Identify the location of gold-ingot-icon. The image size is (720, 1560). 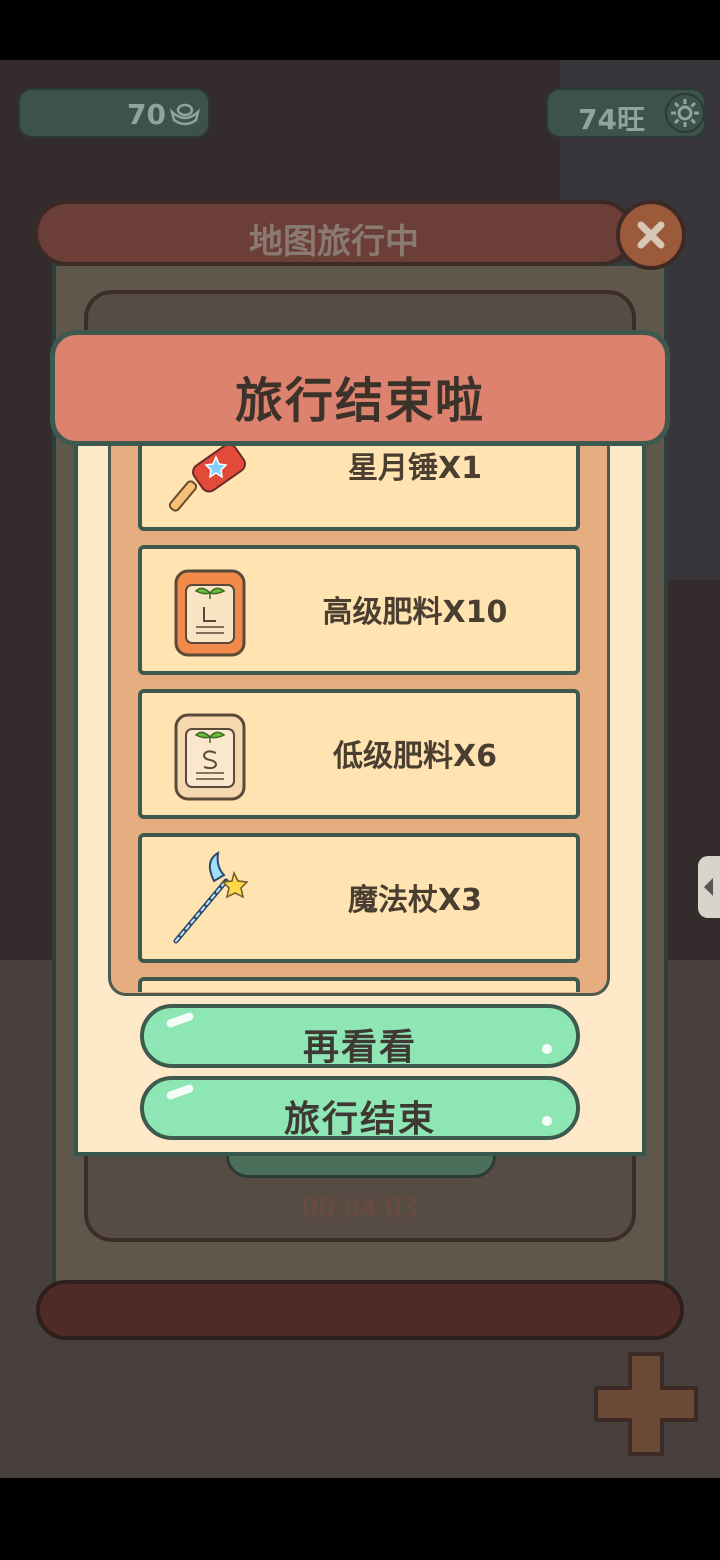
(185, 116).